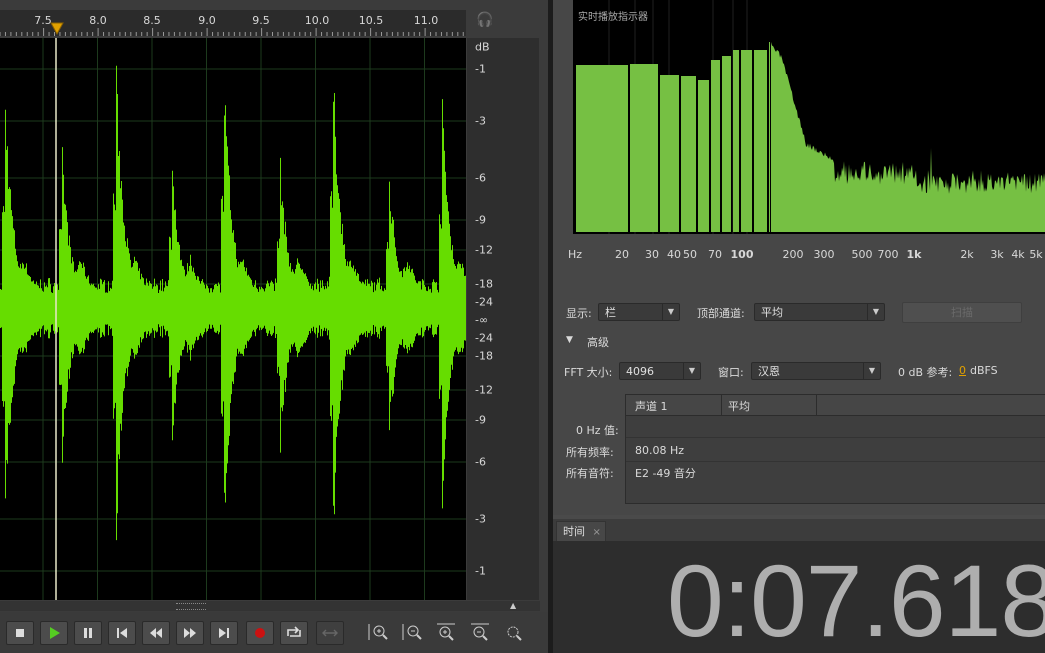 The height and width of the screenshot is (653, 1045). I want to click on db-reference-unit: dBFS, so click(984, 370).